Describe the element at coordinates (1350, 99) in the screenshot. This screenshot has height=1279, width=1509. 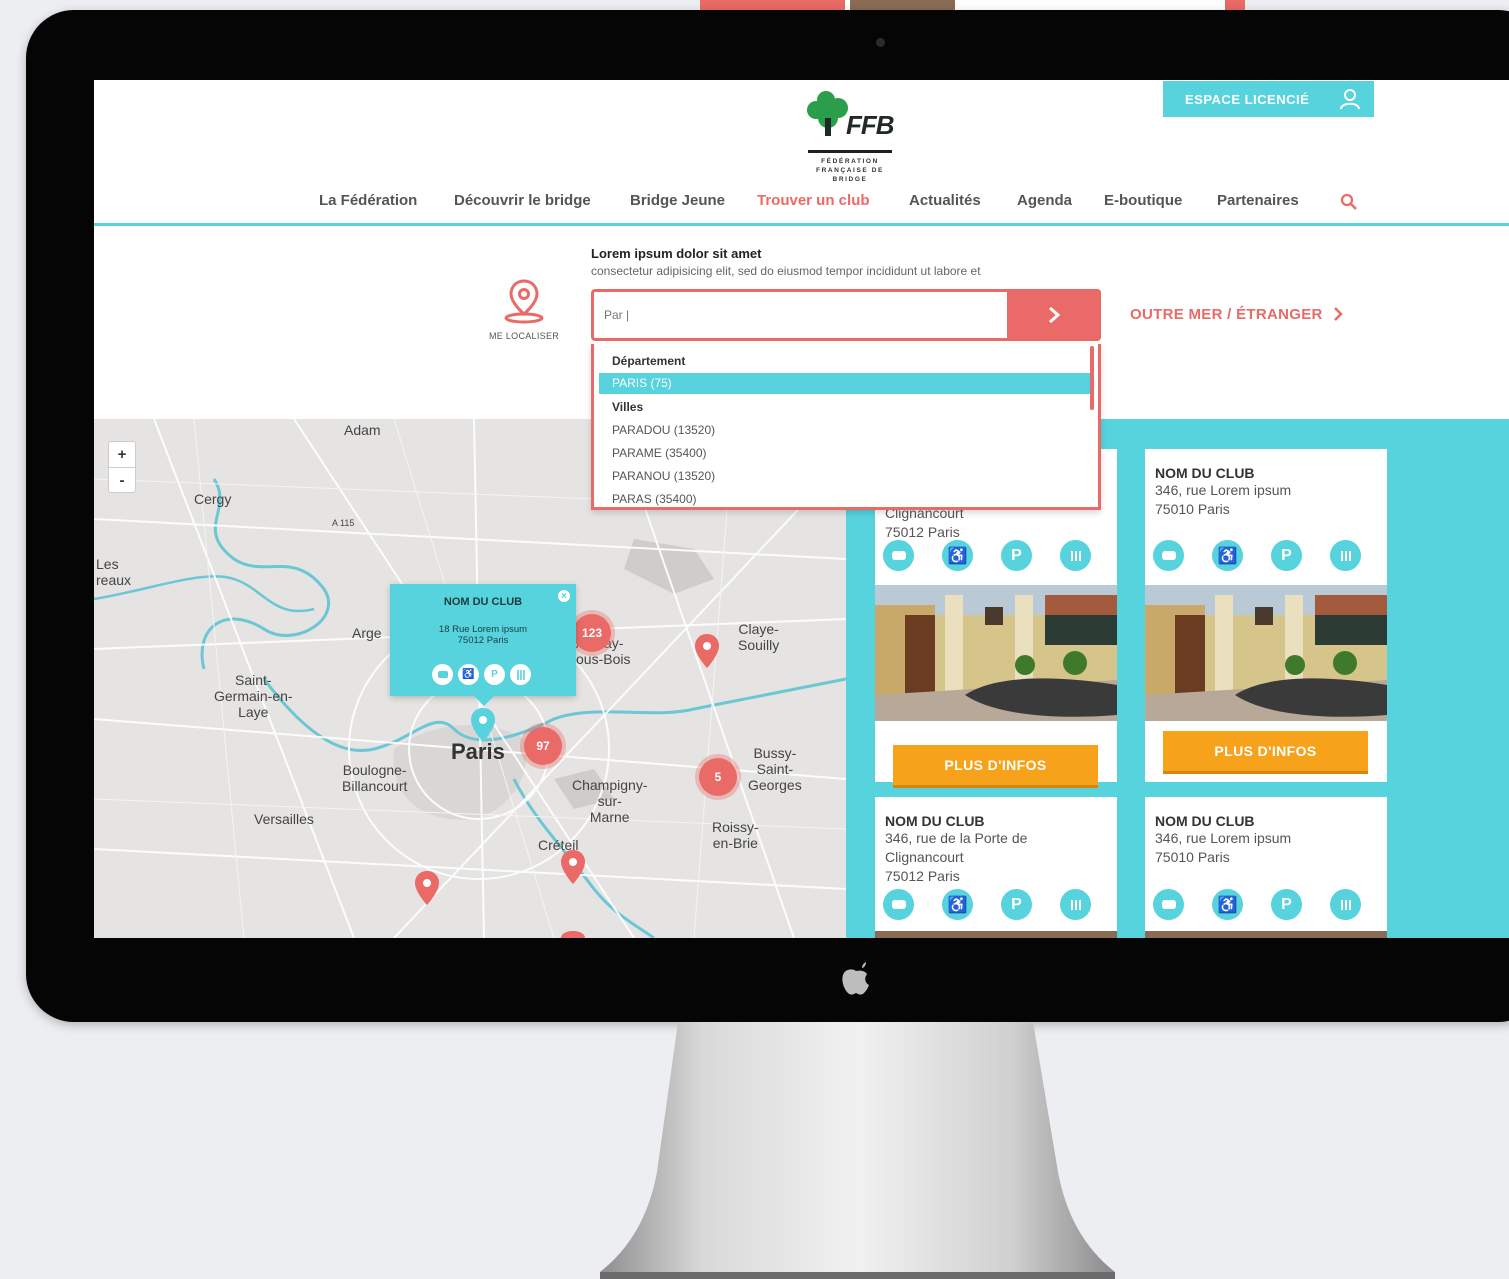
I see `user-icon` at that location.